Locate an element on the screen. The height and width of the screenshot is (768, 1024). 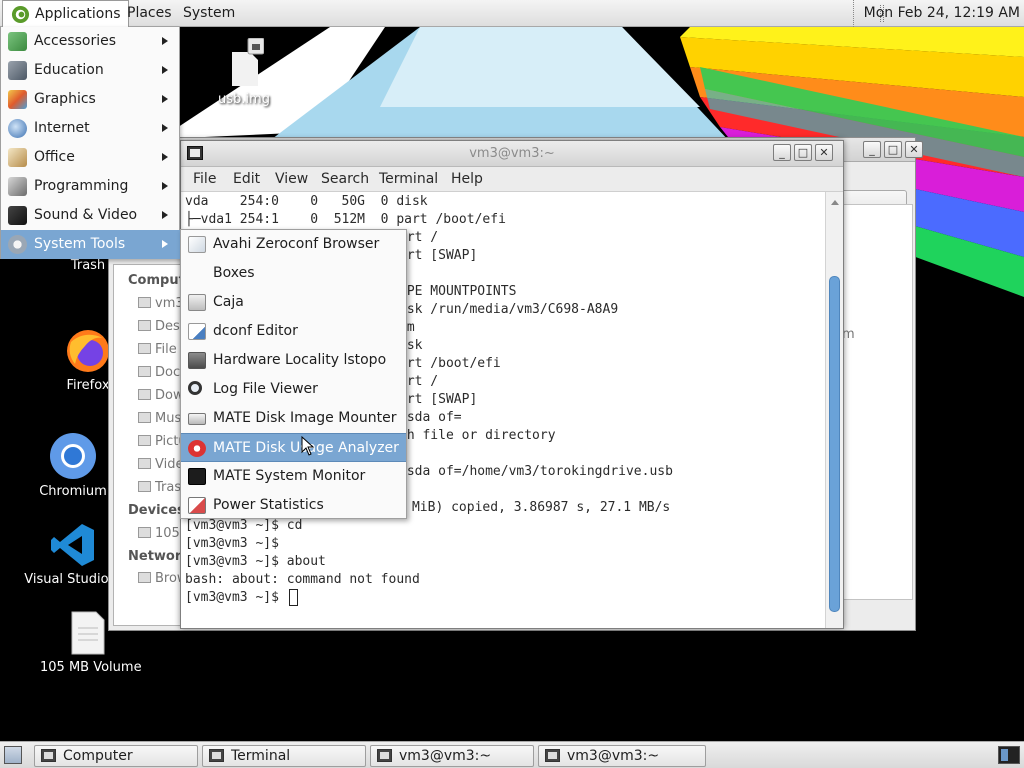
menu-item-graphics: Graphics is located at coordinates (90, 99).